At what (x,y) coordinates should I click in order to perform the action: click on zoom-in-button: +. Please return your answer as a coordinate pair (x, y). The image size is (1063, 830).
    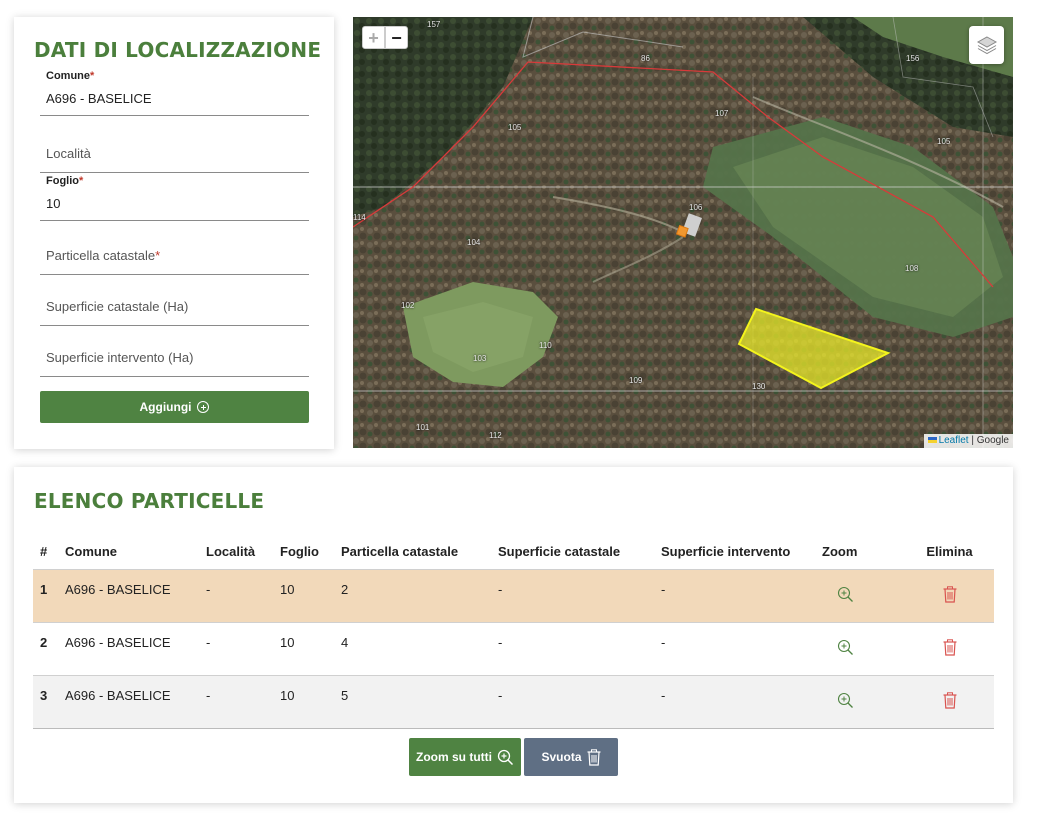
    Looking at the image, I should click on (373, 37).